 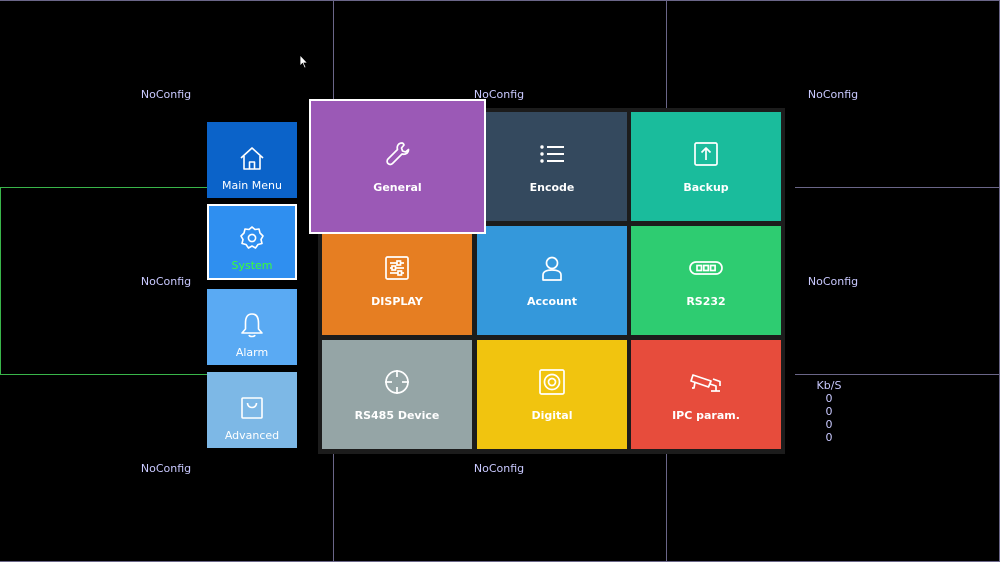 What do you see at coordinates (706, 415) in the screenshot?
I see `tile-label: IPC param.` at bounding box center [706, 415].